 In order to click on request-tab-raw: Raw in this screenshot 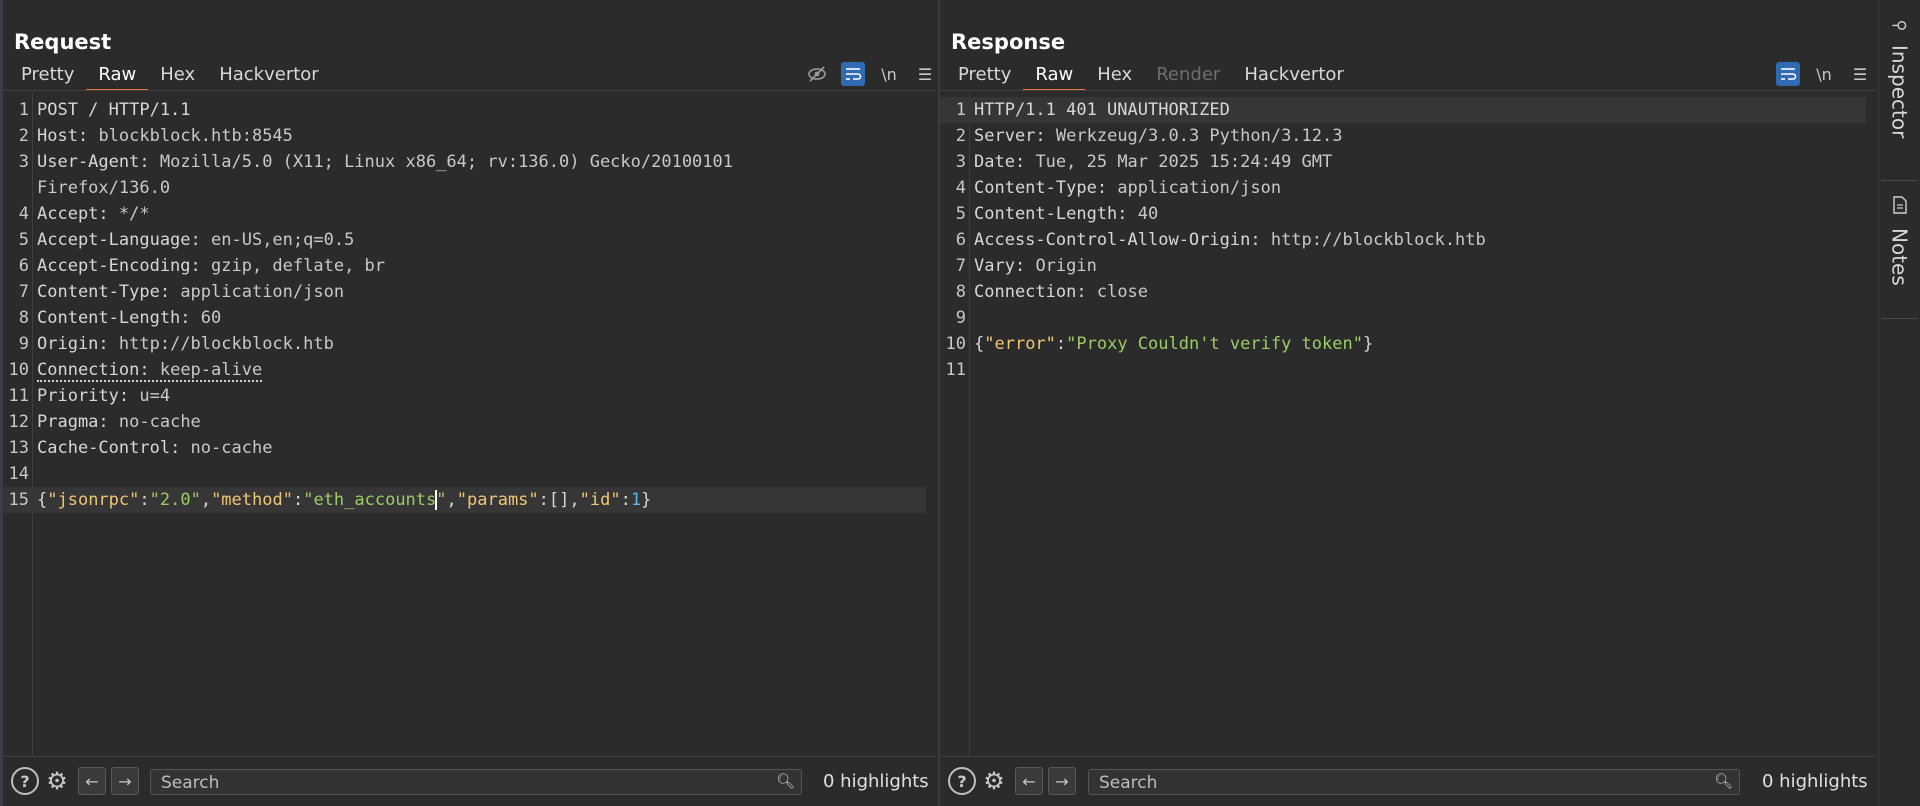, I will do `click(117, 76)`.